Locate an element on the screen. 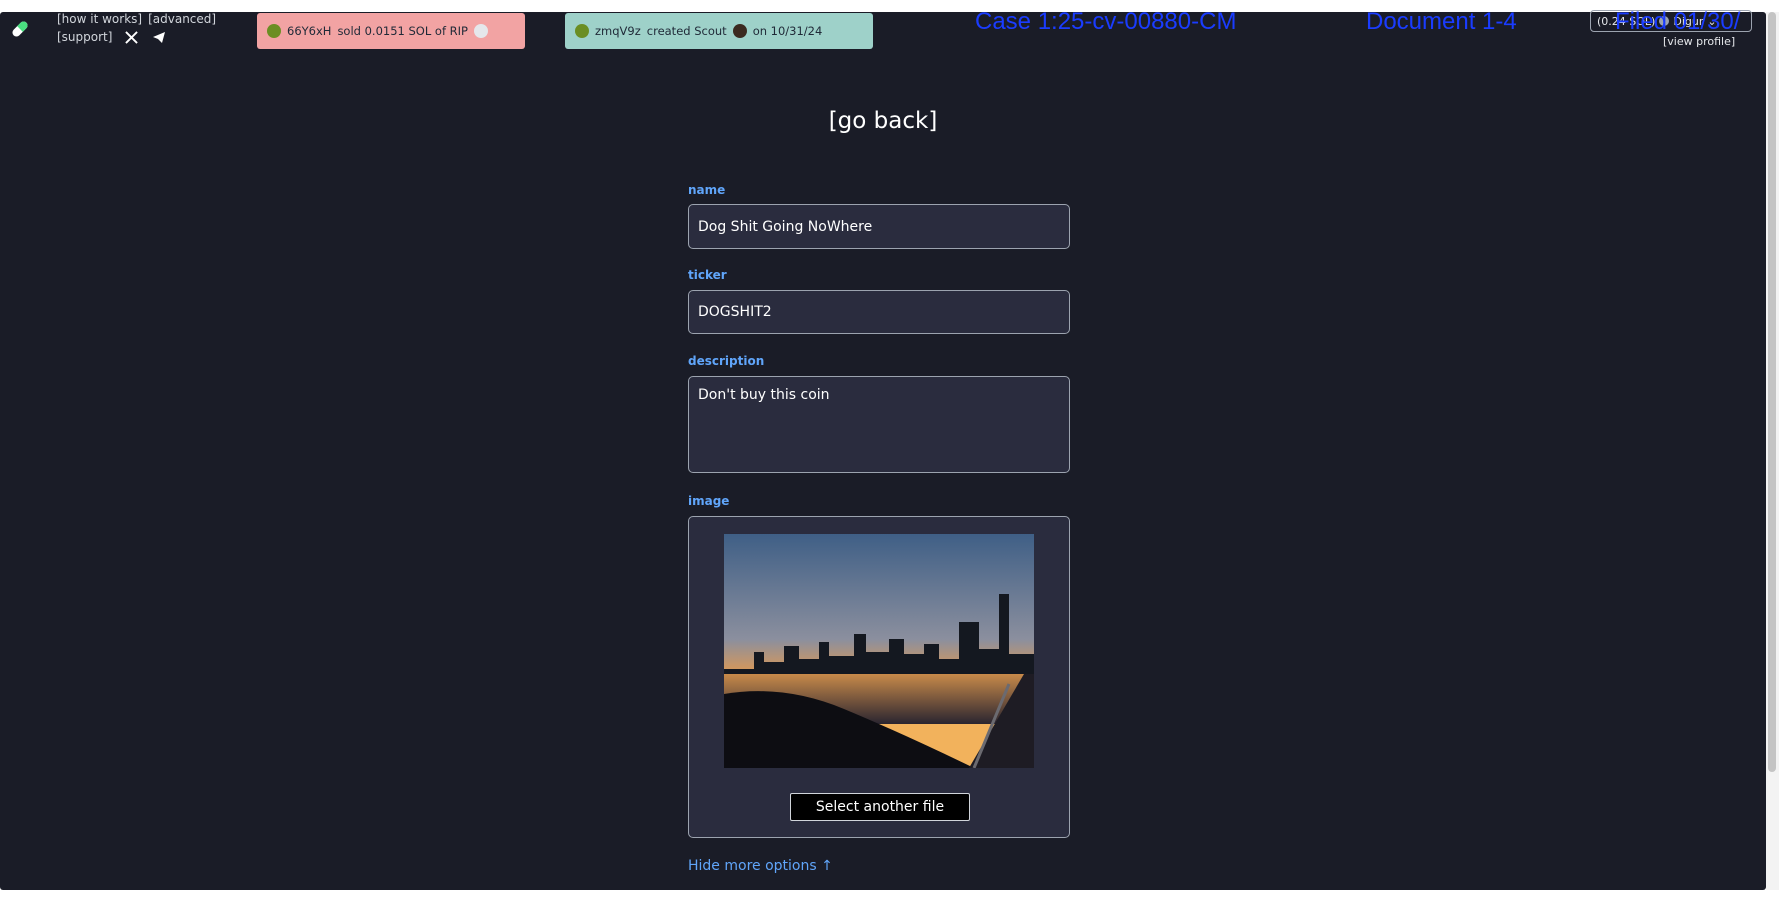 This screenshot has width=1779, height=898. uploaded-image-preview is located at coordinates (879, 651).